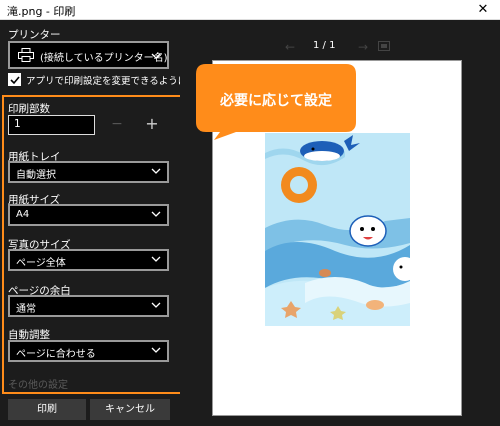 The width and height of the screenshot is (500, 426). Describe the element at coordinates (56, 354) in the screenshot. I see `auto-adjust-value: ページに合わせる` at that location.